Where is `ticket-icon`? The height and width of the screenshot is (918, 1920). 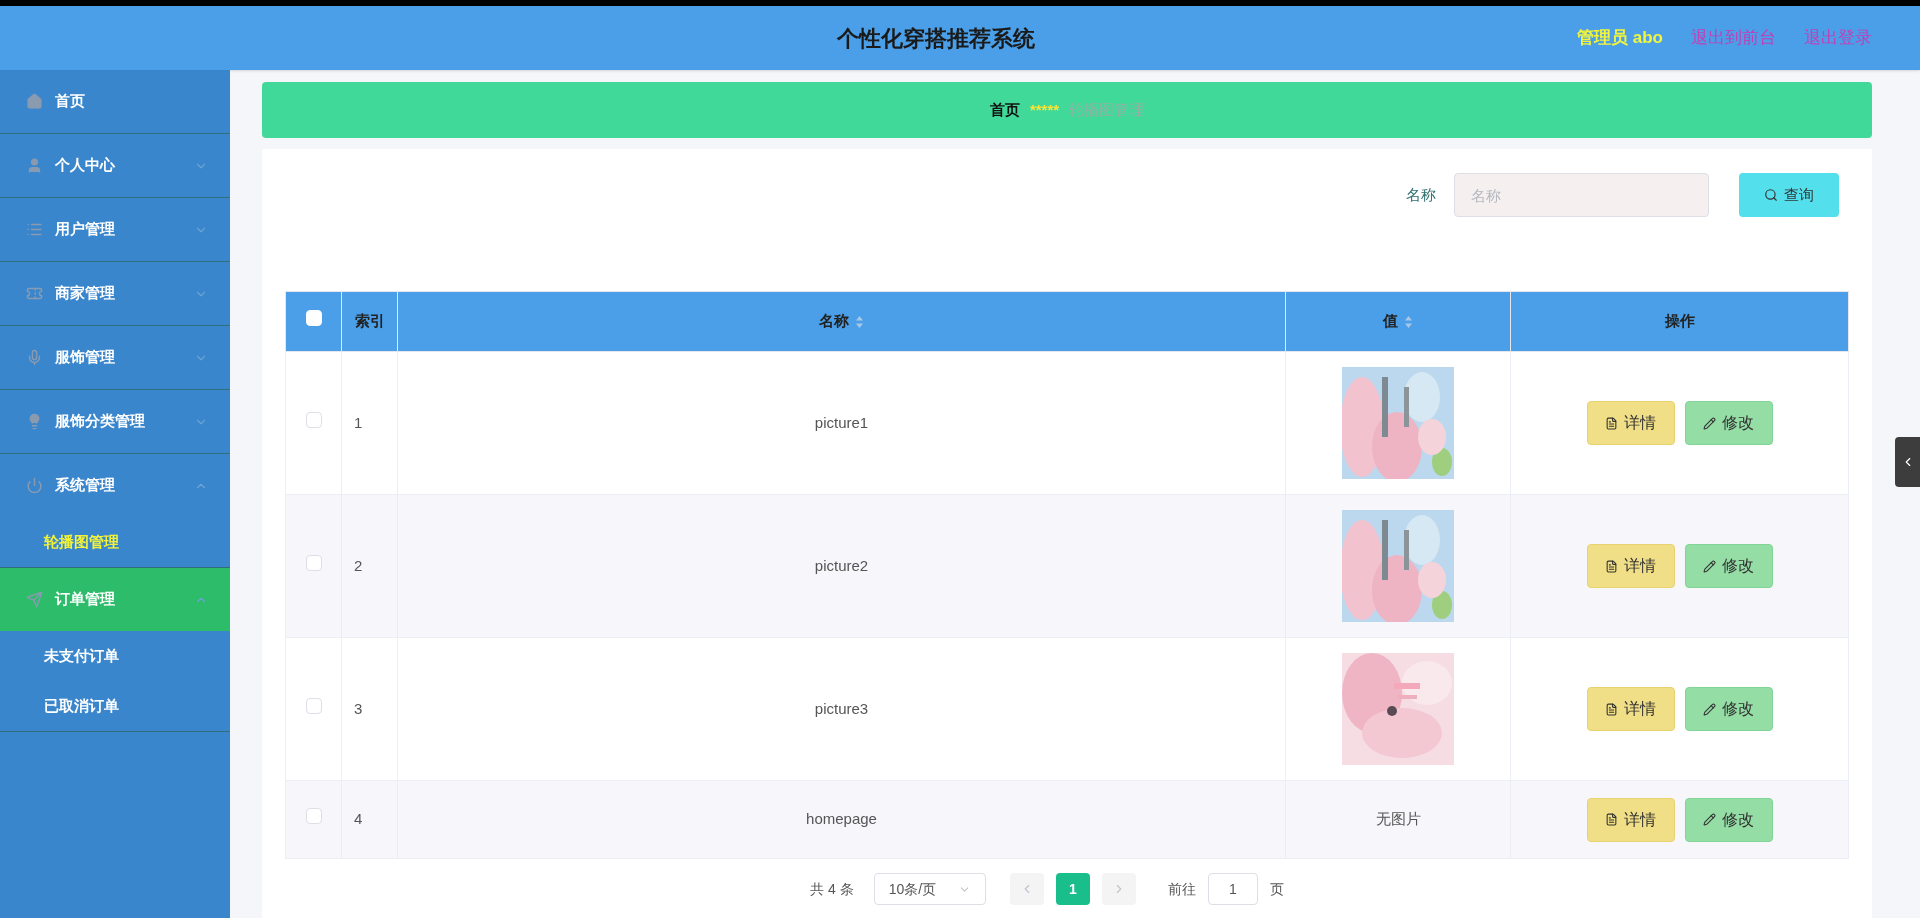 ticket-icon is located at coordinates (34, 293).